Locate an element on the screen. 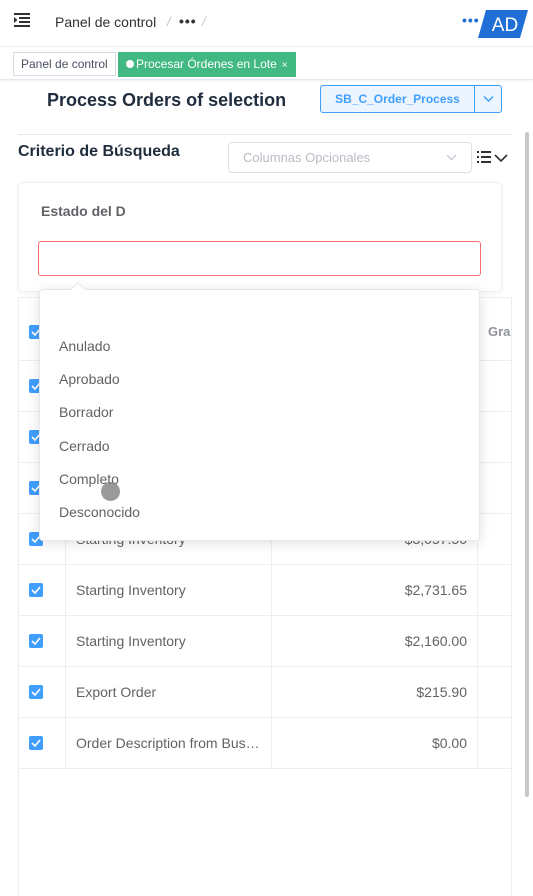  dropdown-option-borrador: Borrador is located at coordinates (86, 412).